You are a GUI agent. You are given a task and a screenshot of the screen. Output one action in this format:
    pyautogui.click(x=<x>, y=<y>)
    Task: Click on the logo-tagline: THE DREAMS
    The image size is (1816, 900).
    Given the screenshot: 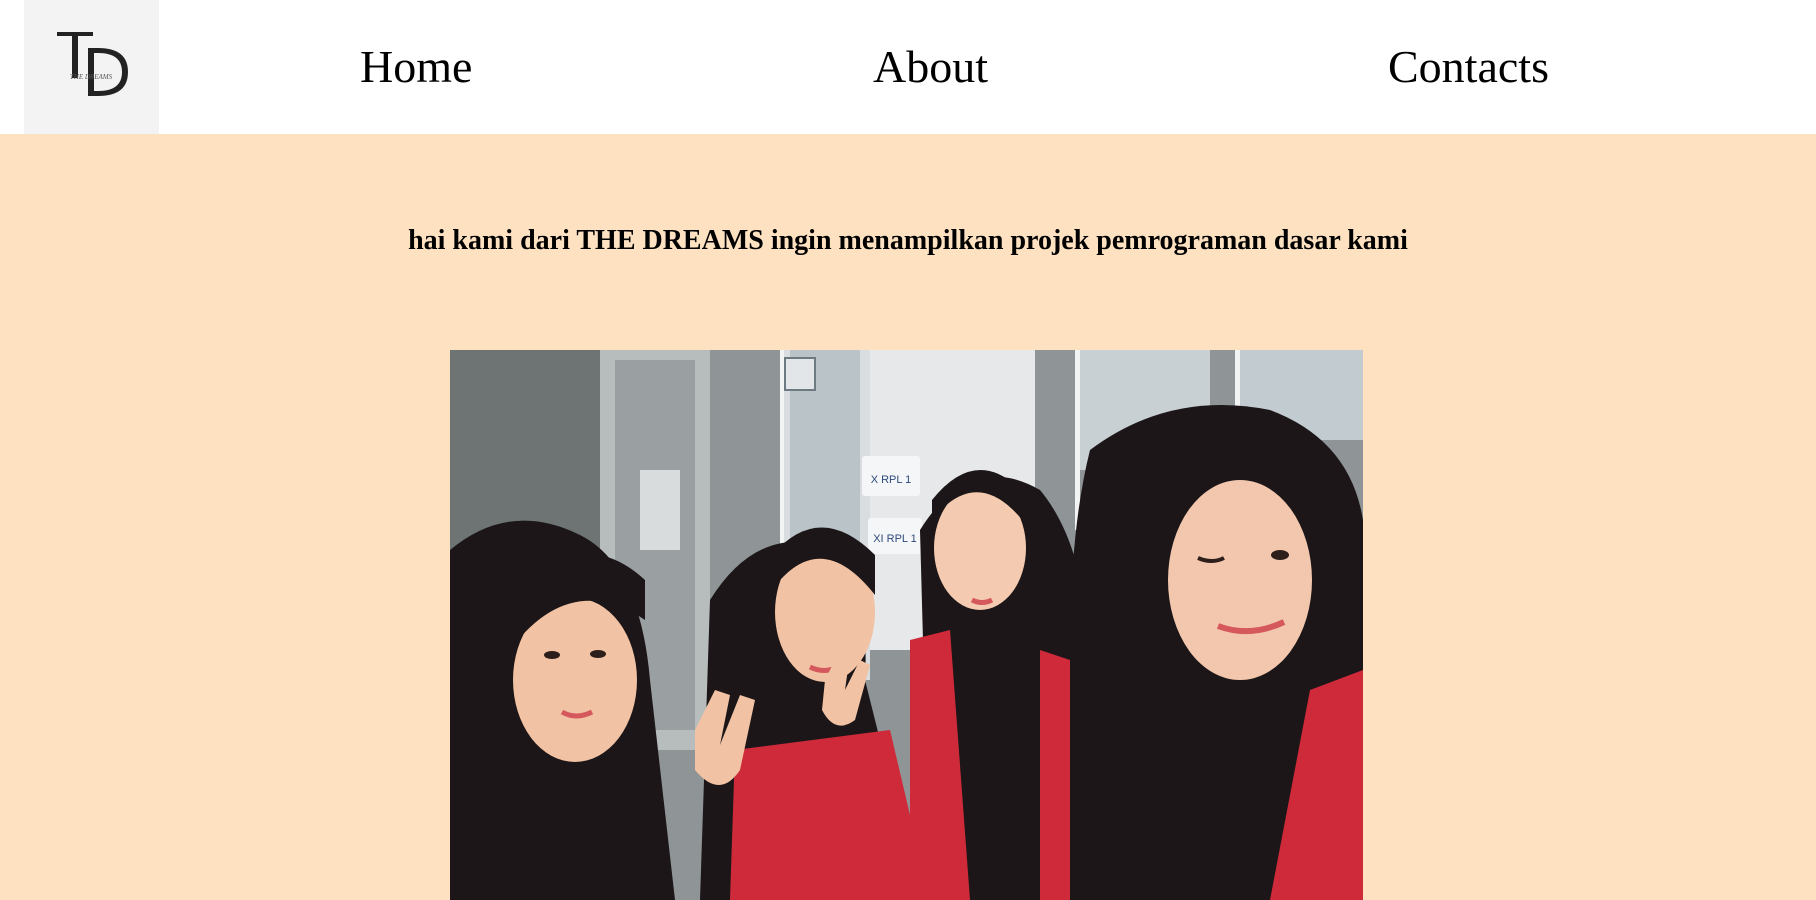 What is the action you would take?
    pyautogui.click(x=91, y=77)
    